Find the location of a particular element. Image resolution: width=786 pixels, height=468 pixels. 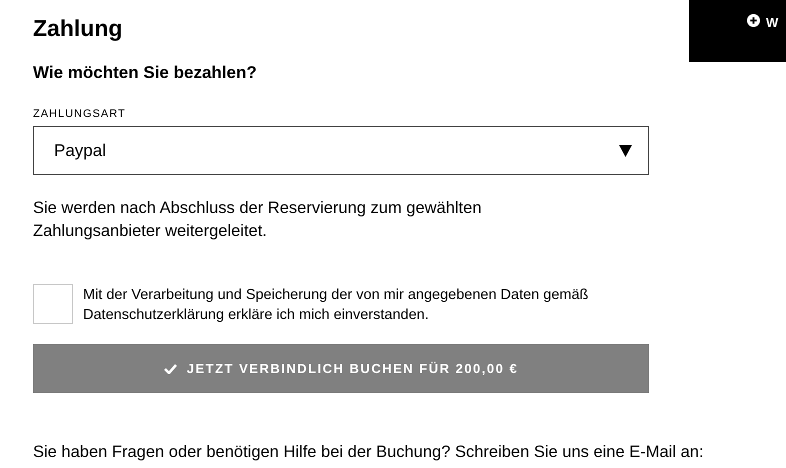

redirect-note: Sie werden nach Abschluss der Reservierung zum gewählten Zahlungsanbieter weitergeleitet. is located at coordinates (257, 220).